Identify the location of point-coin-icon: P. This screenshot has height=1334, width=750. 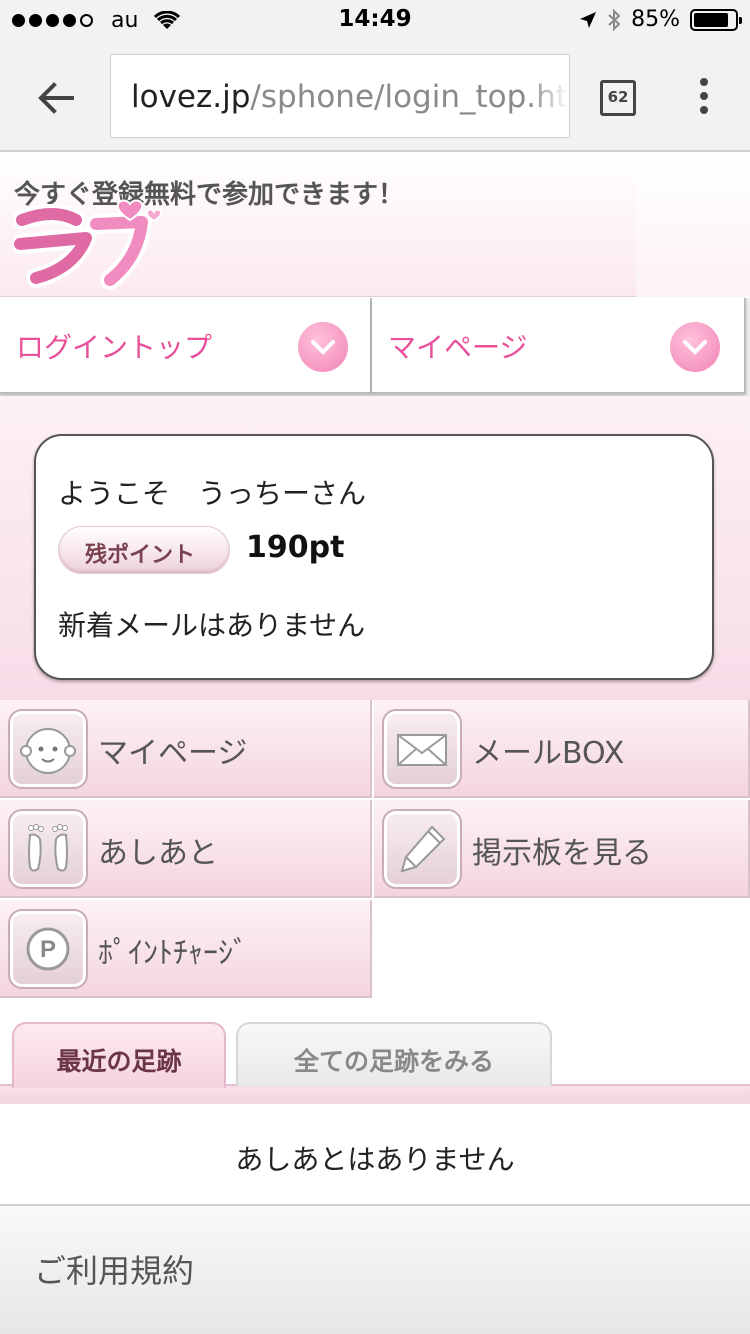
(48, 949).